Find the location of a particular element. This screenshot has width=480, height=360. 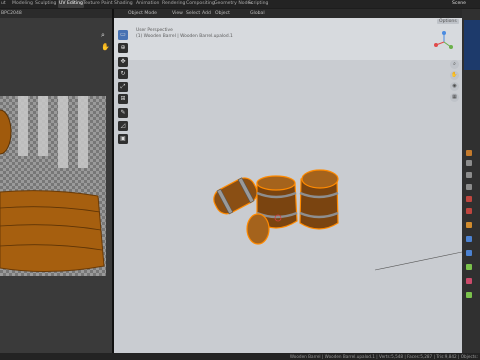

rotate-icon: ↻ is located at coordinates (123, 74).